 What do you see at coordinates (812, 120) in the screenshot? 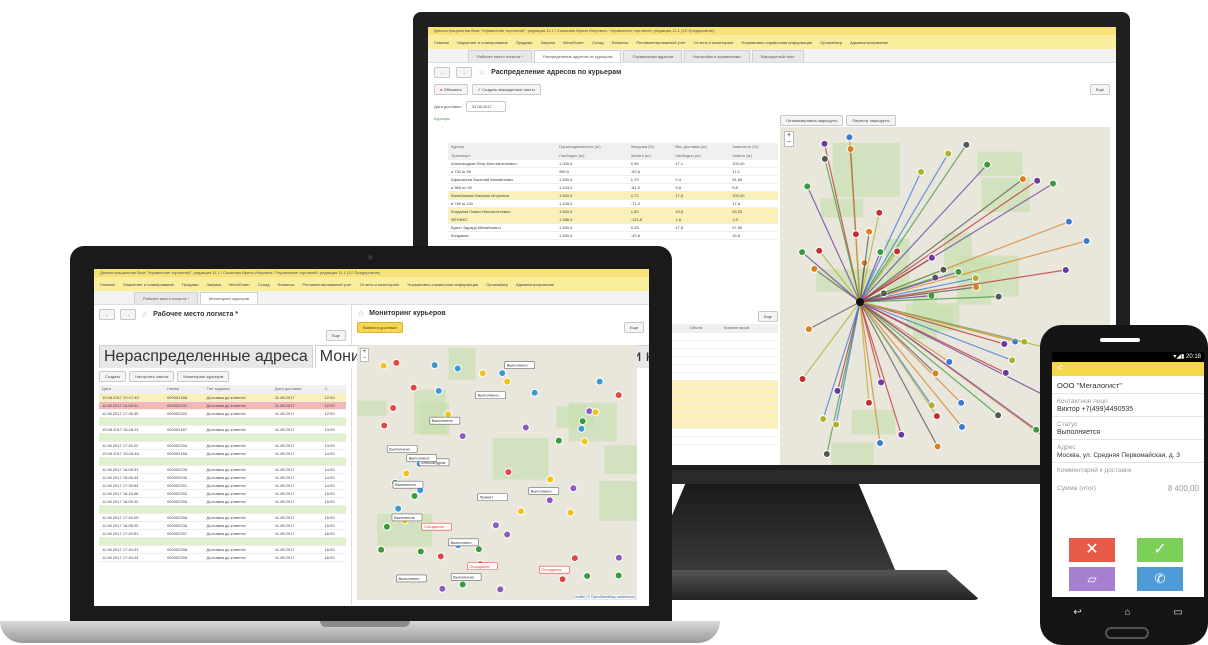
I see `optimize-routes-button: Оптимизировать маршруты` at bounding box center [812, 120].